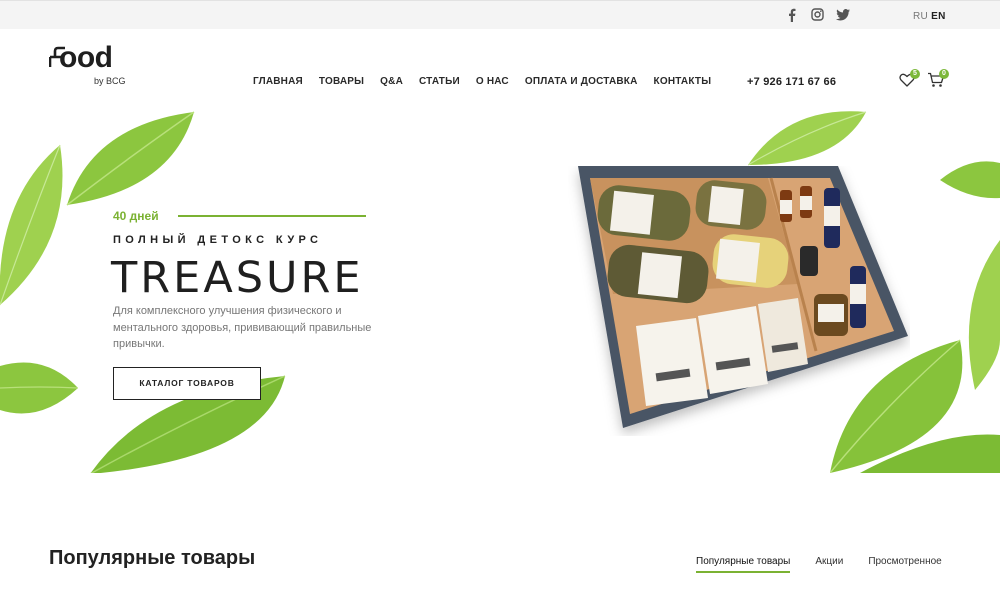  I want to click on social-links, so click(818, 15).